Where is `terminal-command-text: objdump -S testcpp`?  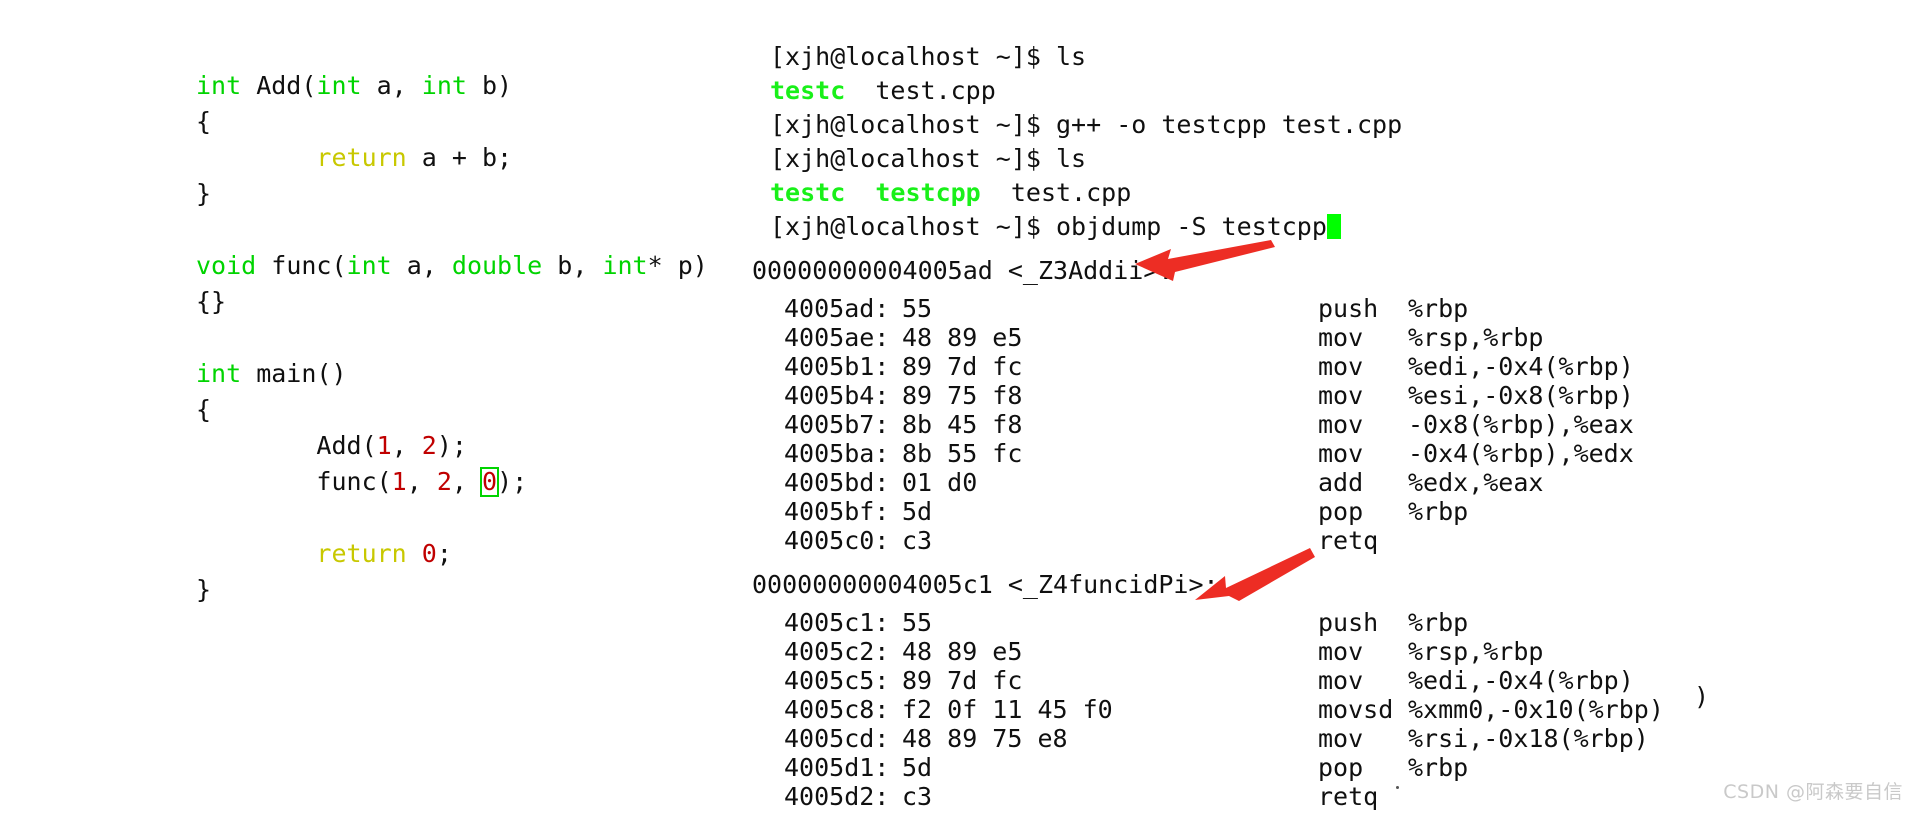
terminal-command-text: objdump -S testcpp is located at coordinates (1191, 226).